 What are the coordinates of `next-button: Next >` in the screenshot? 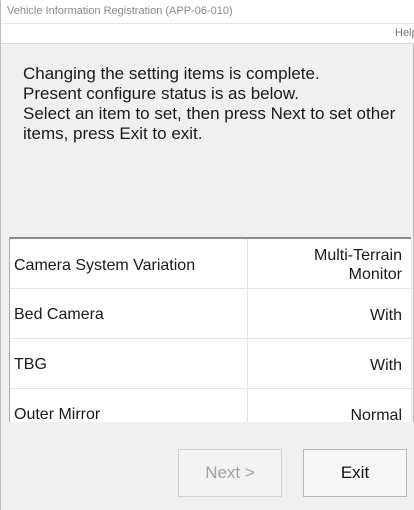 It's located at (230, 473).